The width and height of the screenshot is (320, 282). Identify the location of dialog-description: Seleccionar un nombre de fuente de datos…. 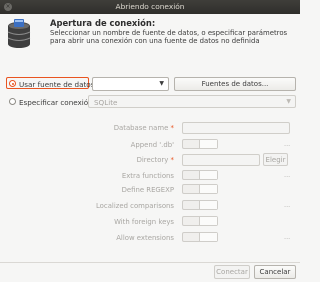
(169, 37).